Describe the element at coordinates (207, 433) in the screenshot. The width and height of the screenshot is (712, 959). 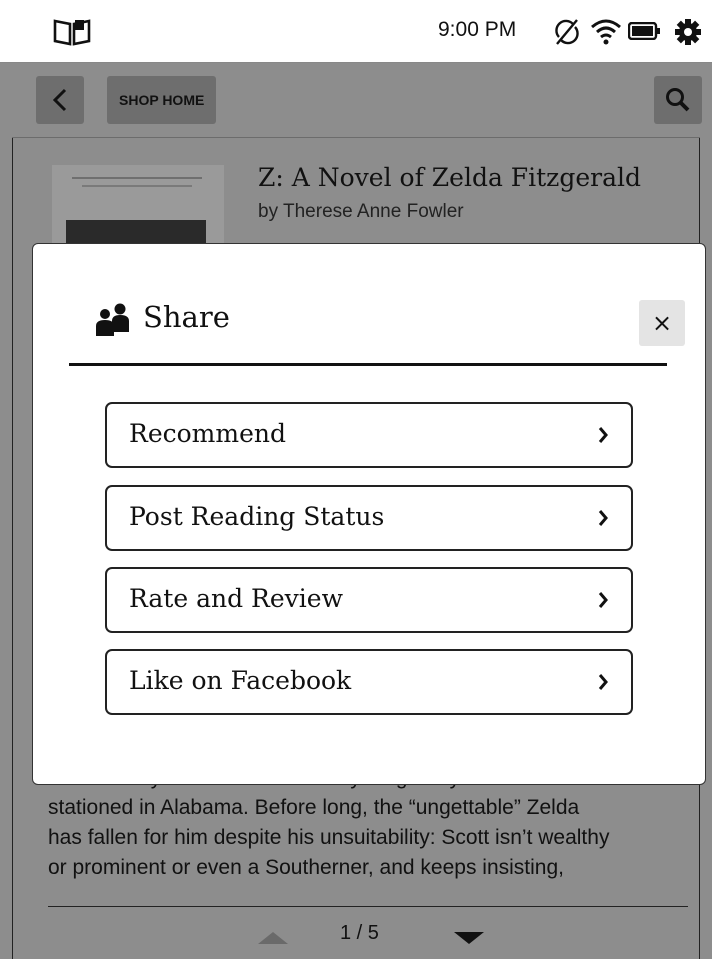
I see `option-label: Recommend` at that location.